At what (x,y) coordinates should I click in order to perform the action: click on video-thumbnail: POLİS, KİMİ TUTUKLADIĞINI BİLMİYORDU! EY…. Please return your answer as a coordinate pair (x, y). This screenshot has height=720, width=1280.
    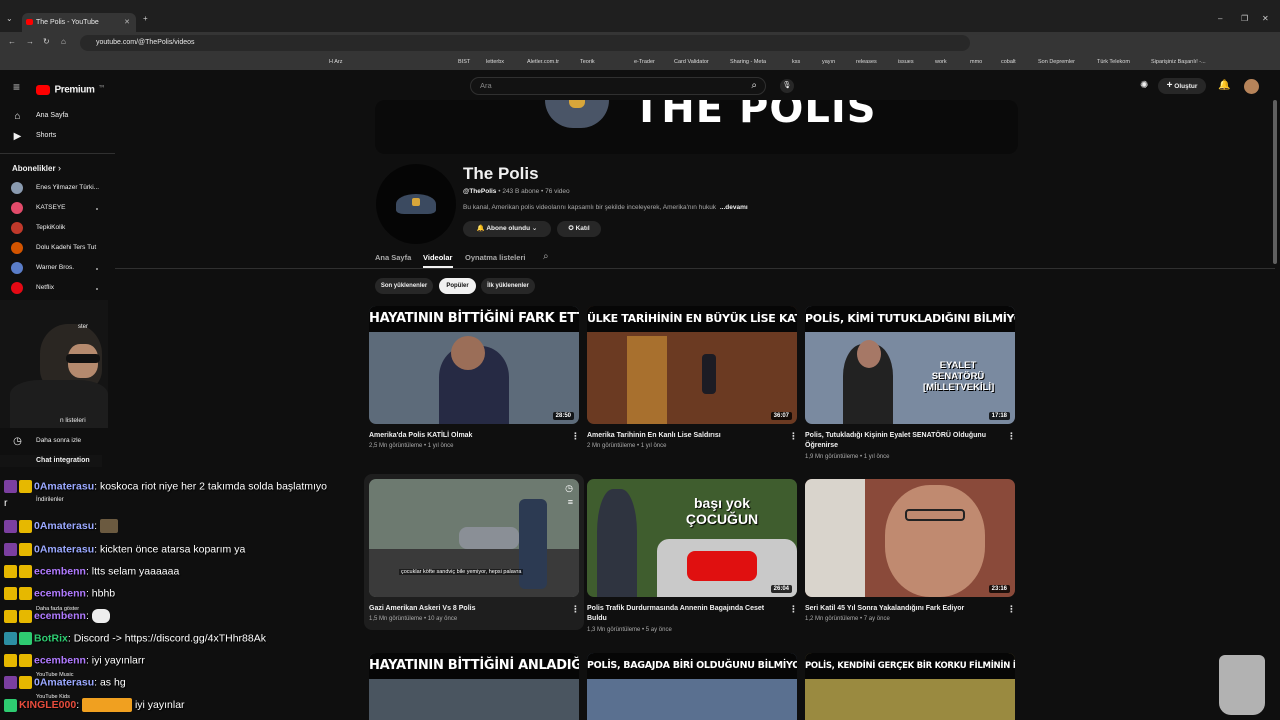
    Looking at the image, I should click on (910, 365).